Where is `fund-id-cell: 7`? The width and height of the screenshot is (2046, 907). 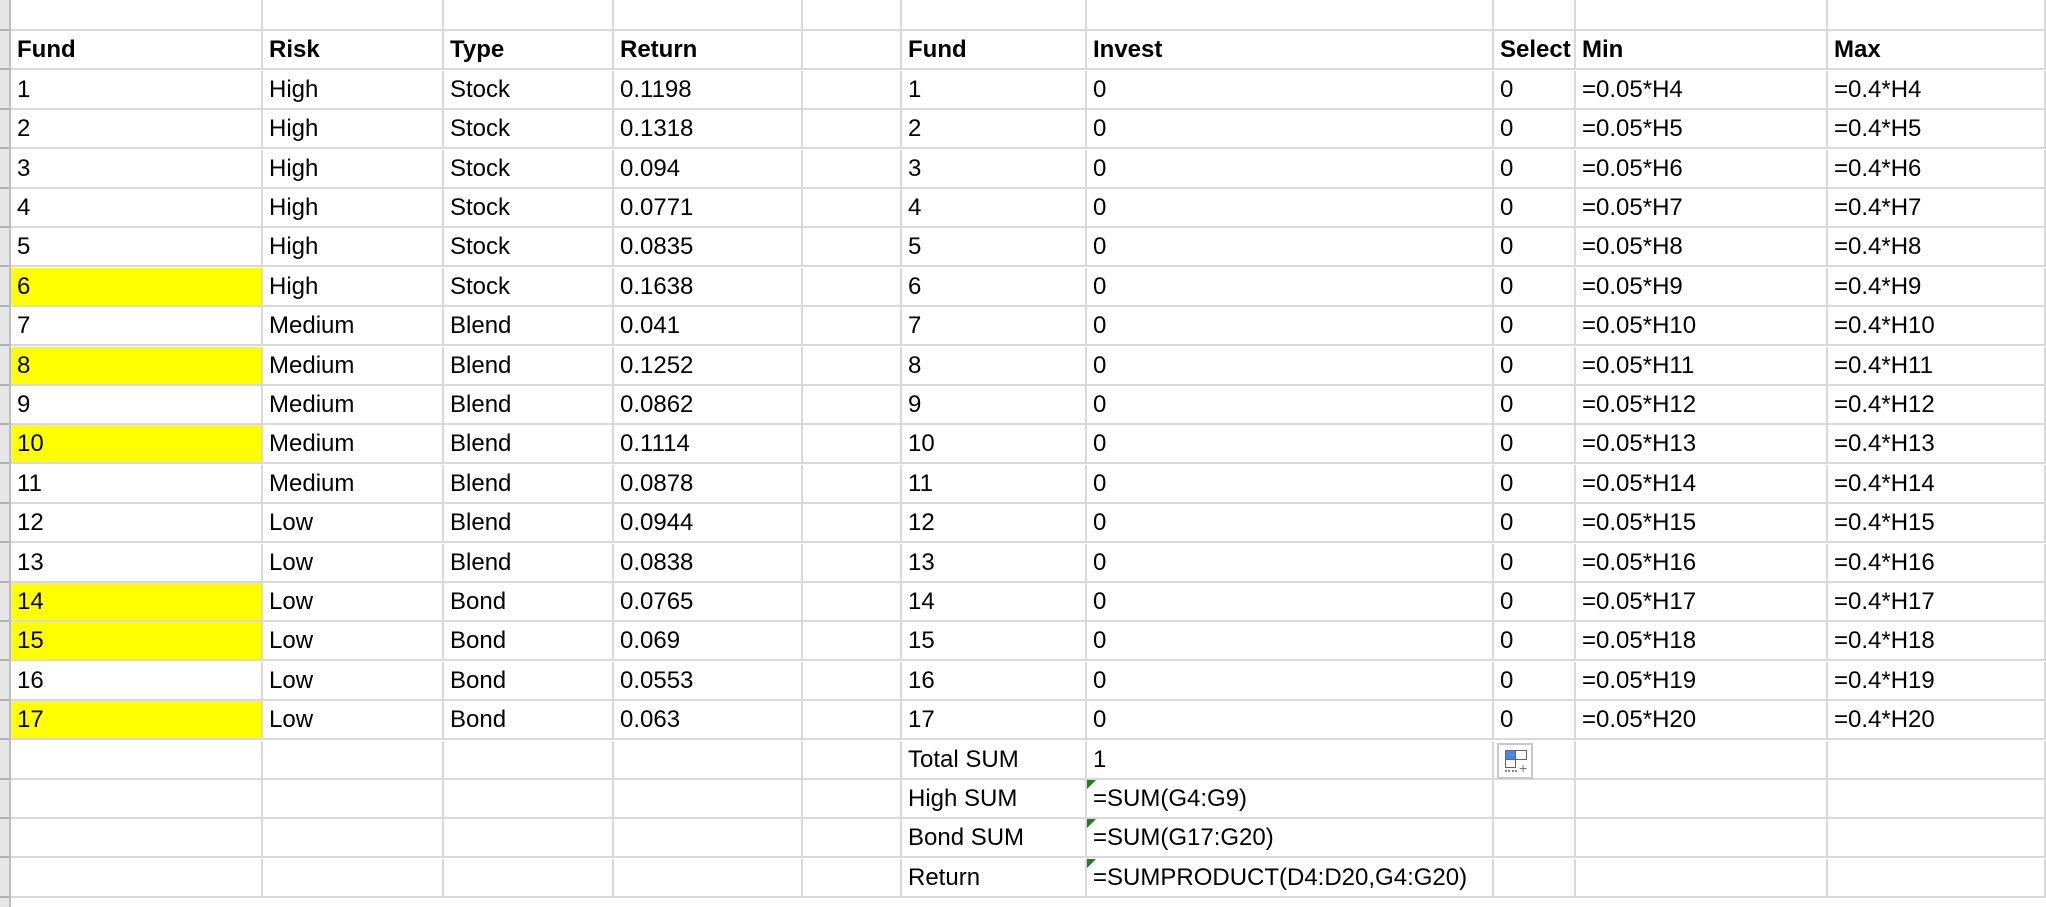
fund-id-cell: 7 is located at coordinates (994, 326).